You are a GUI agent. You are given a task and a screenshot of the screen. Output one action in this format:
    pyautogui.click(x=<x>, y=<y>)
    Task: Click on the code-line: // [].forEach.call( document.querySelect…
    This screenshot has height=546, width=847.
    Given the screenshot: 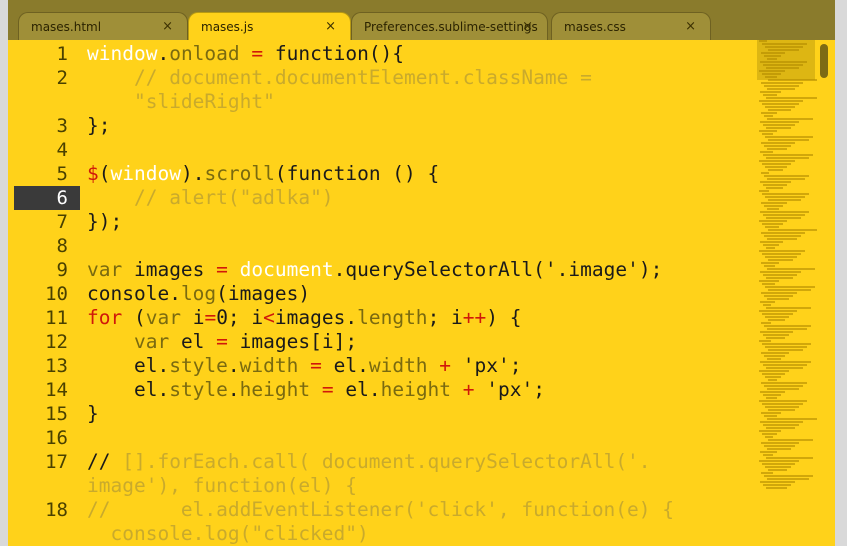 What is the action you would take?
    pyautogui.click(x=369, y=462)
    